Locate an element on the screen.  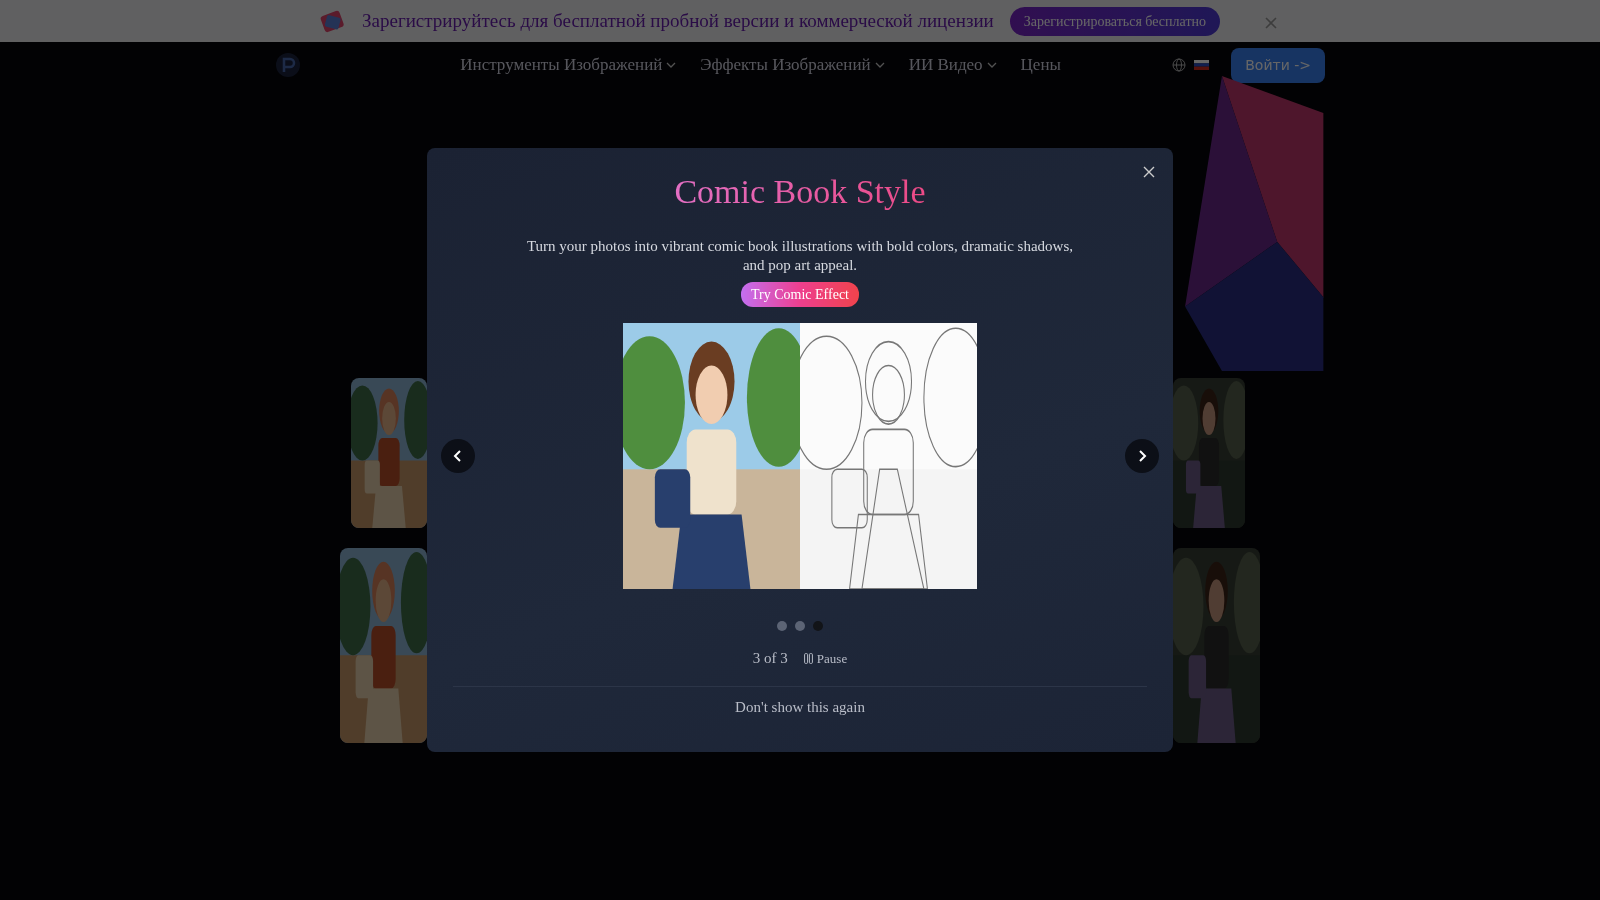
next-button is located at coordinates (1142, 456).